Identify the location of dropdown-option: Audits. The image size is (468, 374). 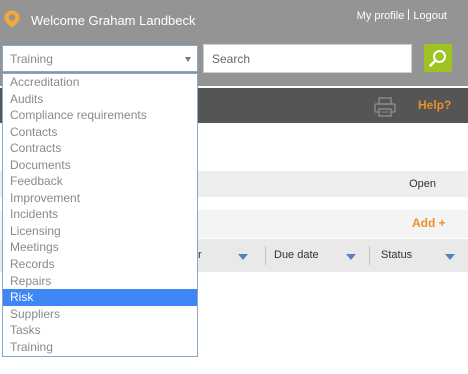
(100, 99).